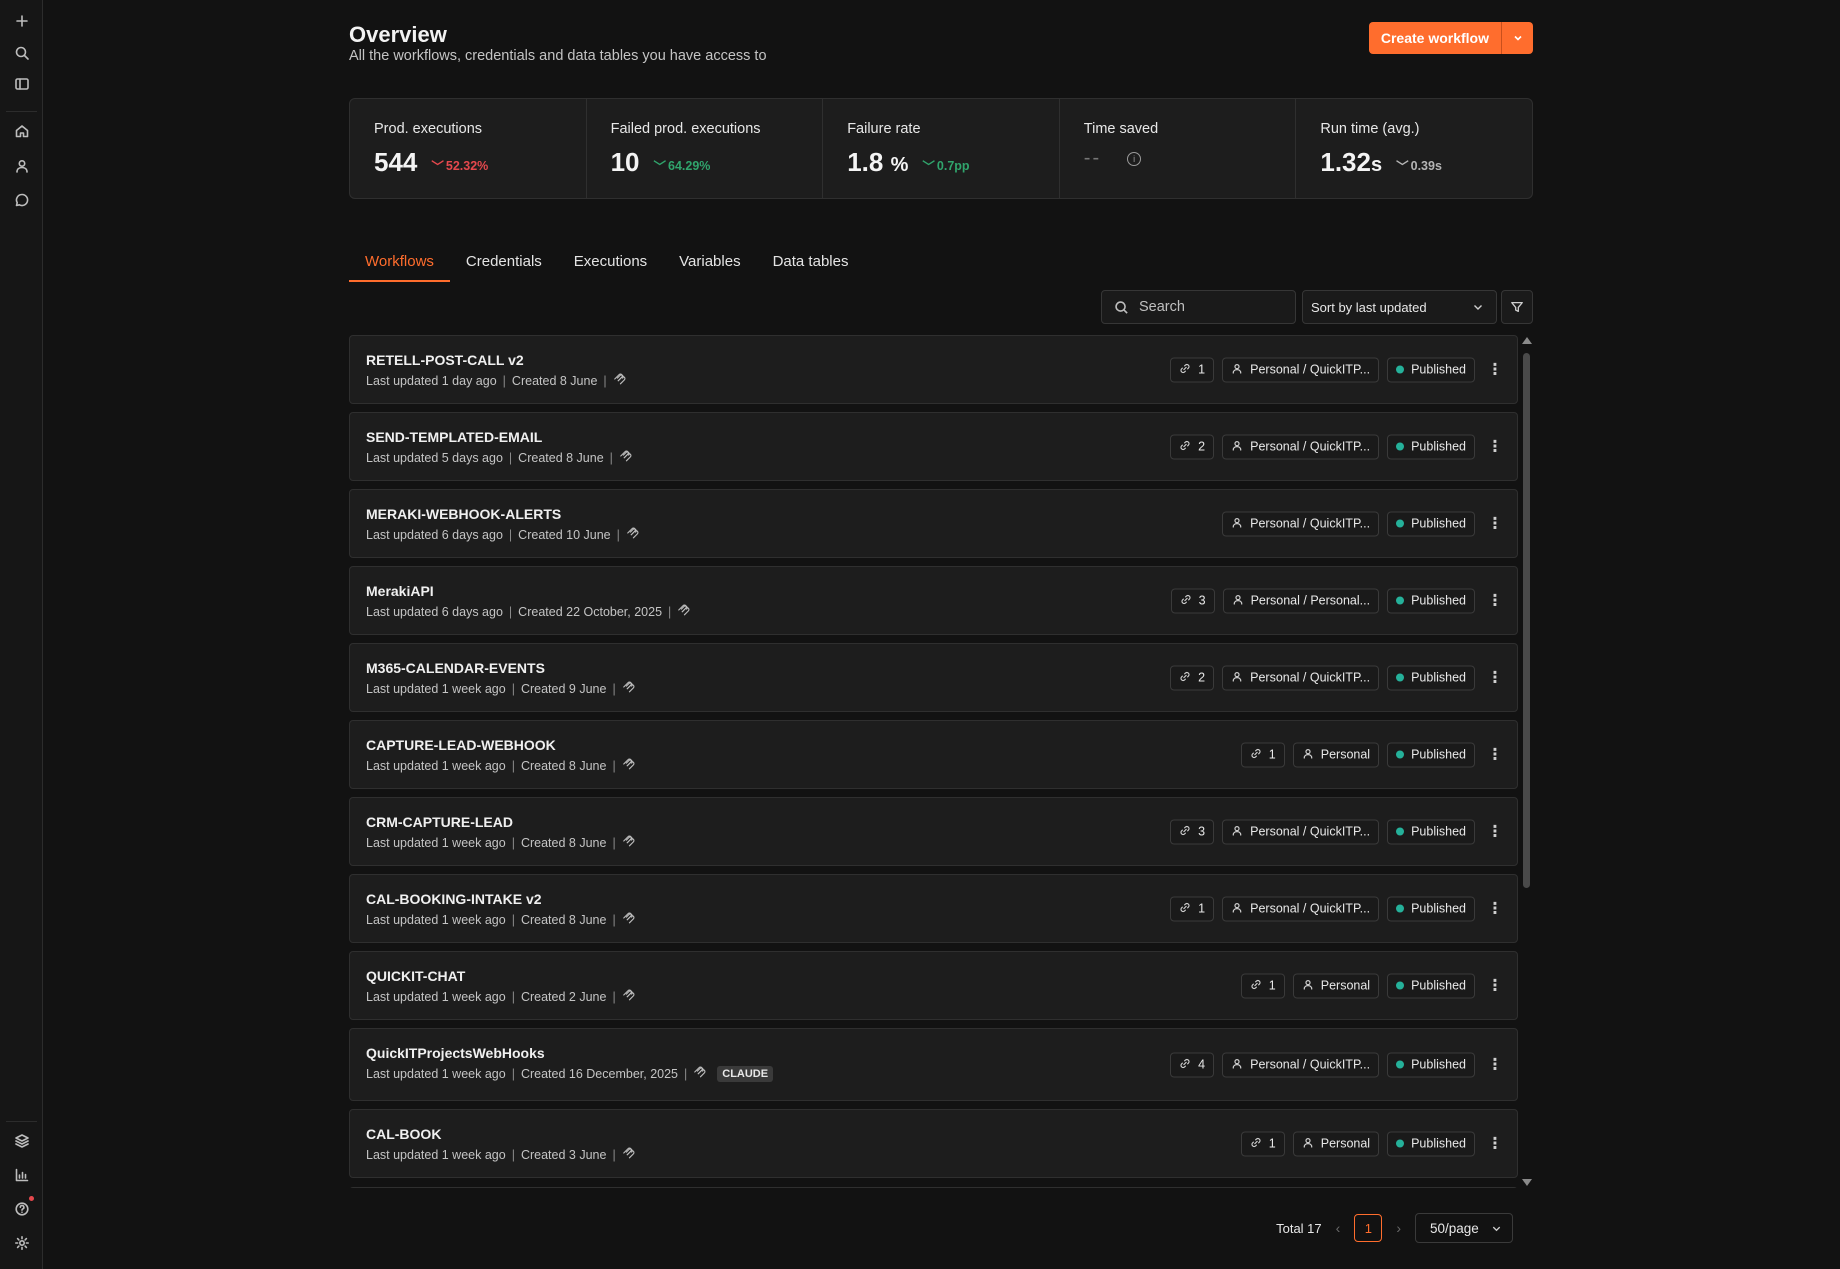 The image size is (1840, 1269). I want to click on workflow-name: RETELL-POST-CALL v2, so click(445, 360).